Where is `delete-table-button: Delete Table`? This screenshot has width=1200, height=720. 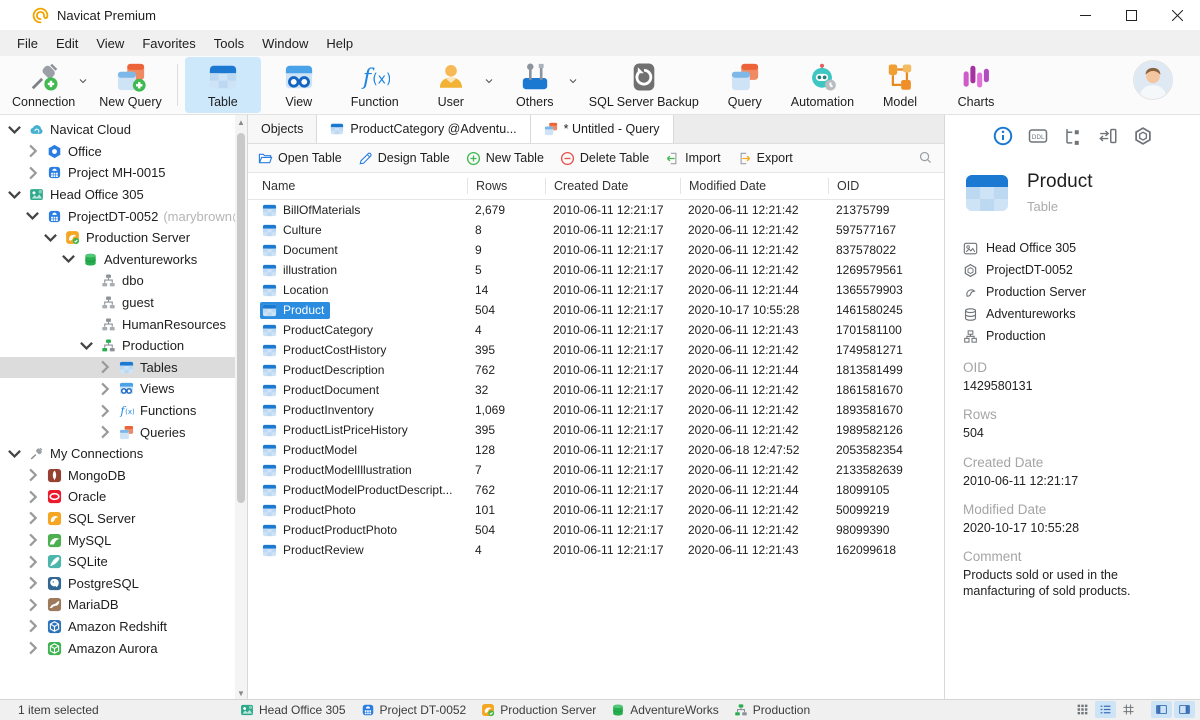
delete-table-button: Delete Table is located at coordinates (604, 158).